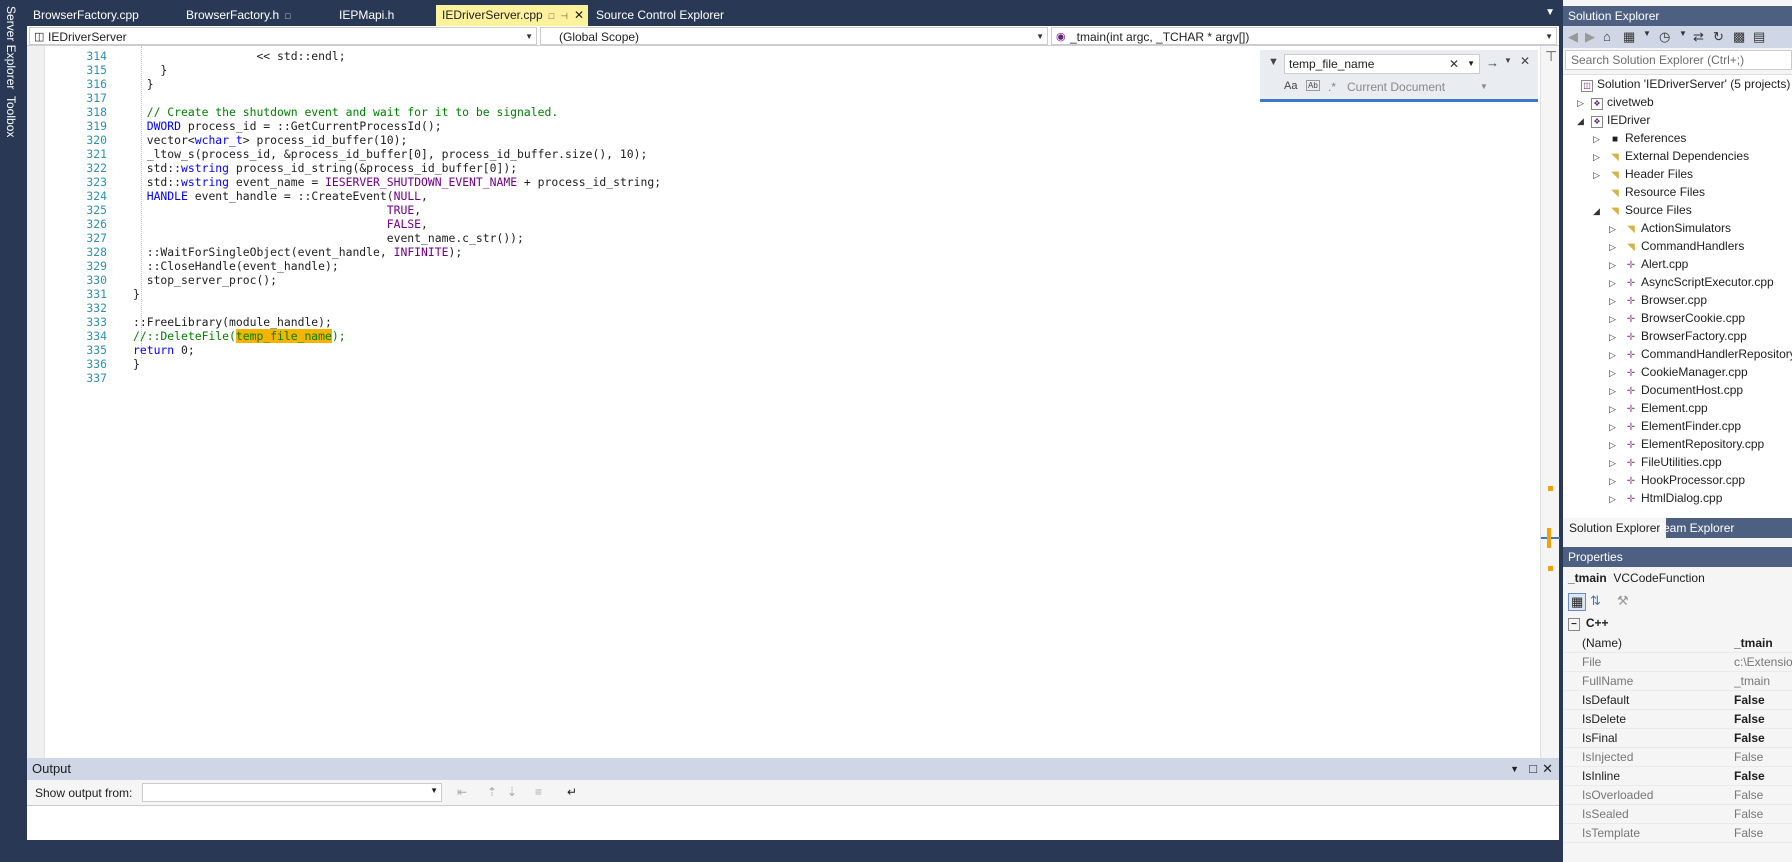 The width and height of the screenshot is (1792, 862). What do you see at coordinates (462, 792) in the screenshot?
I see `go-to-message-icon: ⇤` at bounding box center [462, 792].